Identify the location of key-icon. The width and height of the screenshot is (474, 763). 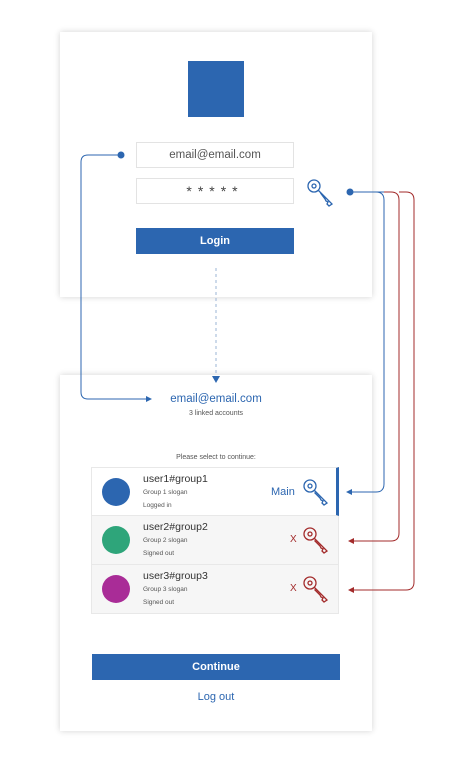
(320, 193).